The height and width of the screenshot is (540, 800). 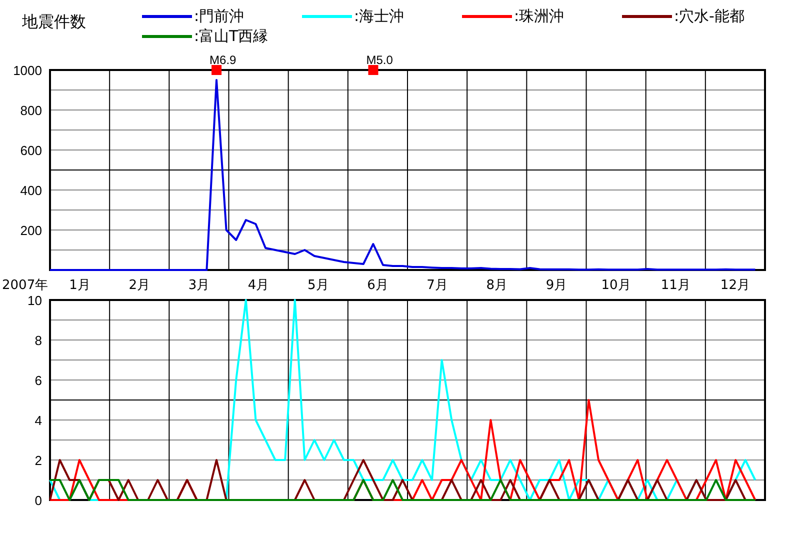 I want to click on event-label: M6.9, so click(x=223, y=61).